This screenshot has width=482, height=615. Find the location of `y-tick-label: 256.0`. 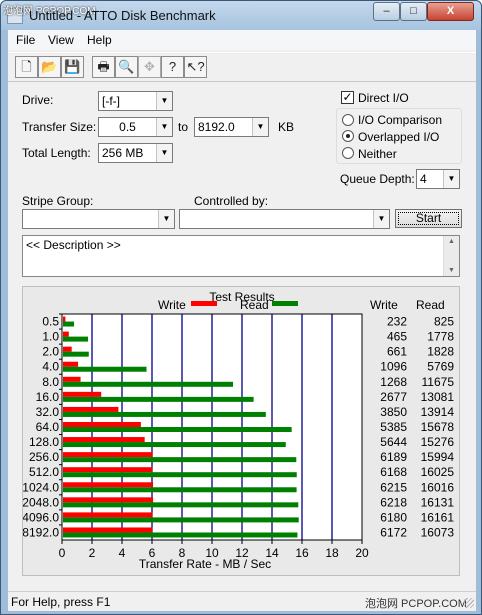

y-tick-label: 256.0 is located at coordinates (44, 457).